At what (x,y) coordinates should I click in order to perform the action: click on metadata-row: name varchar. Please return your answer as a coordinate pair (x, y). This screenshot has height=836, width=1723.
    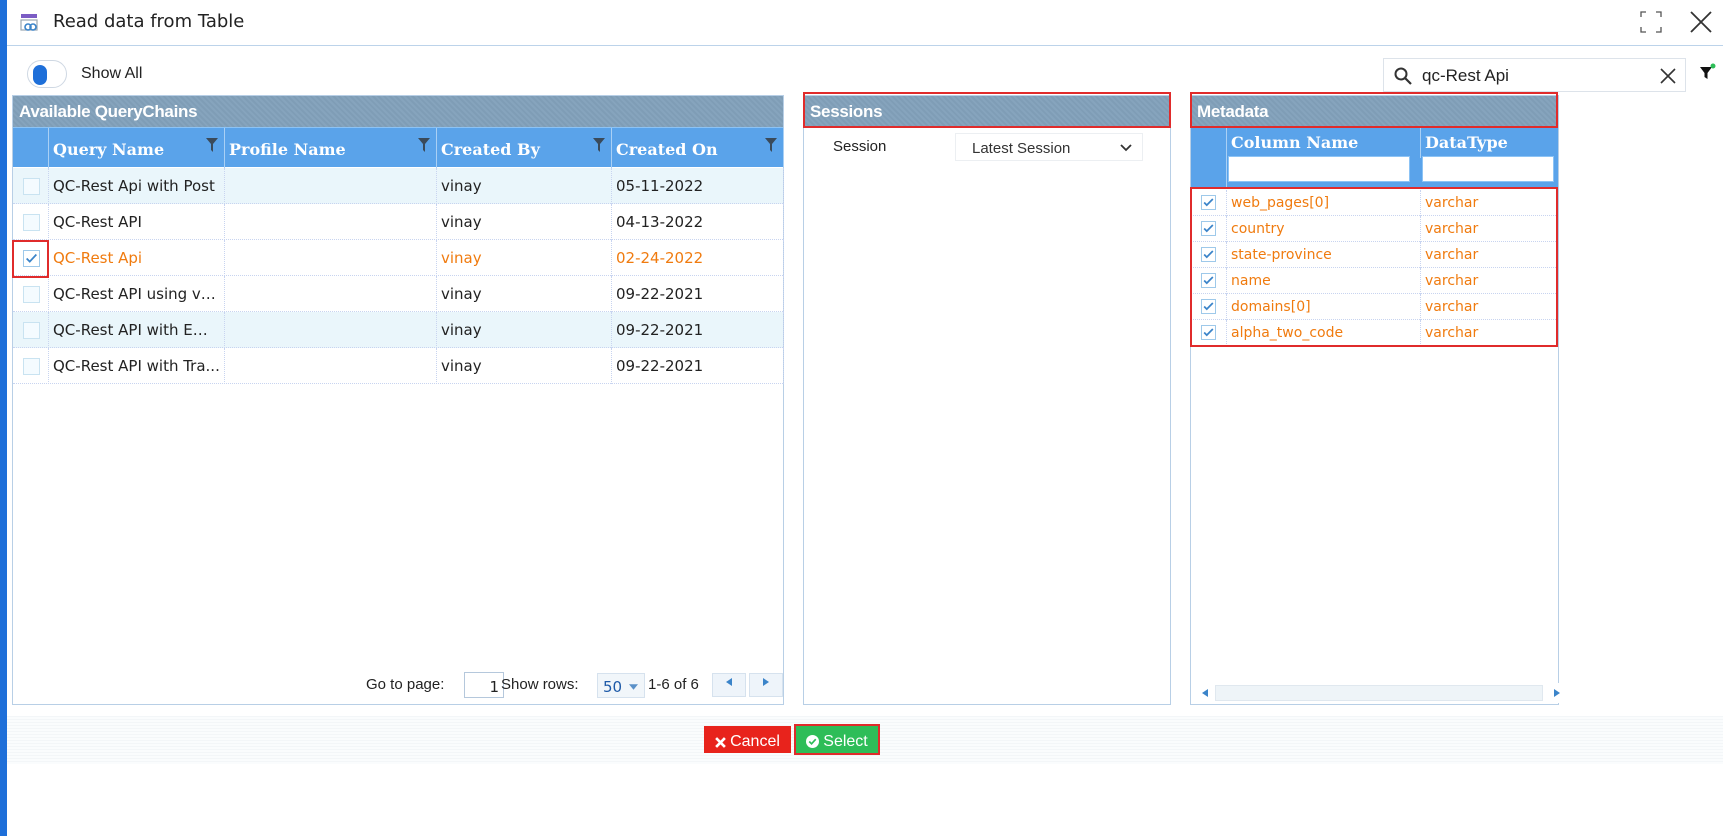
    Looking at the image, I should click on (1374, 281).